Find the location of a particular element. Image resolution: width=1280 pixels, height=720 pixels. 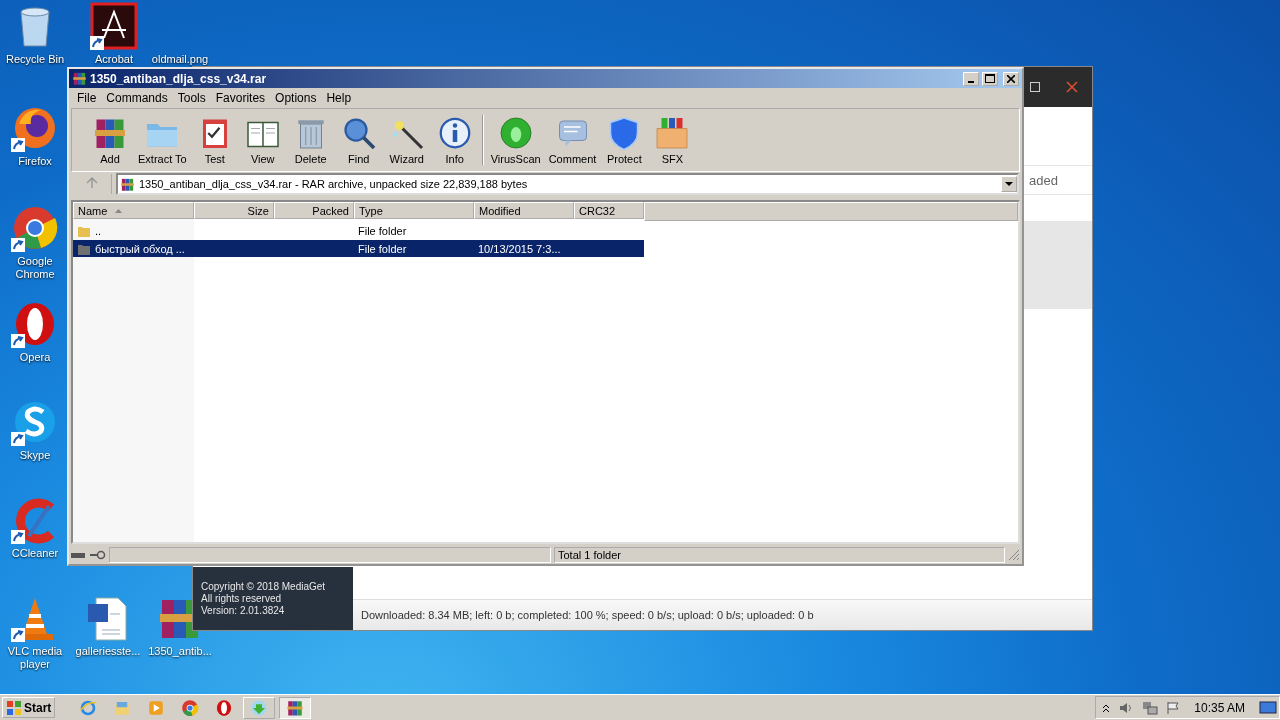

dropdown-button is located at coordinates (1009, 184).